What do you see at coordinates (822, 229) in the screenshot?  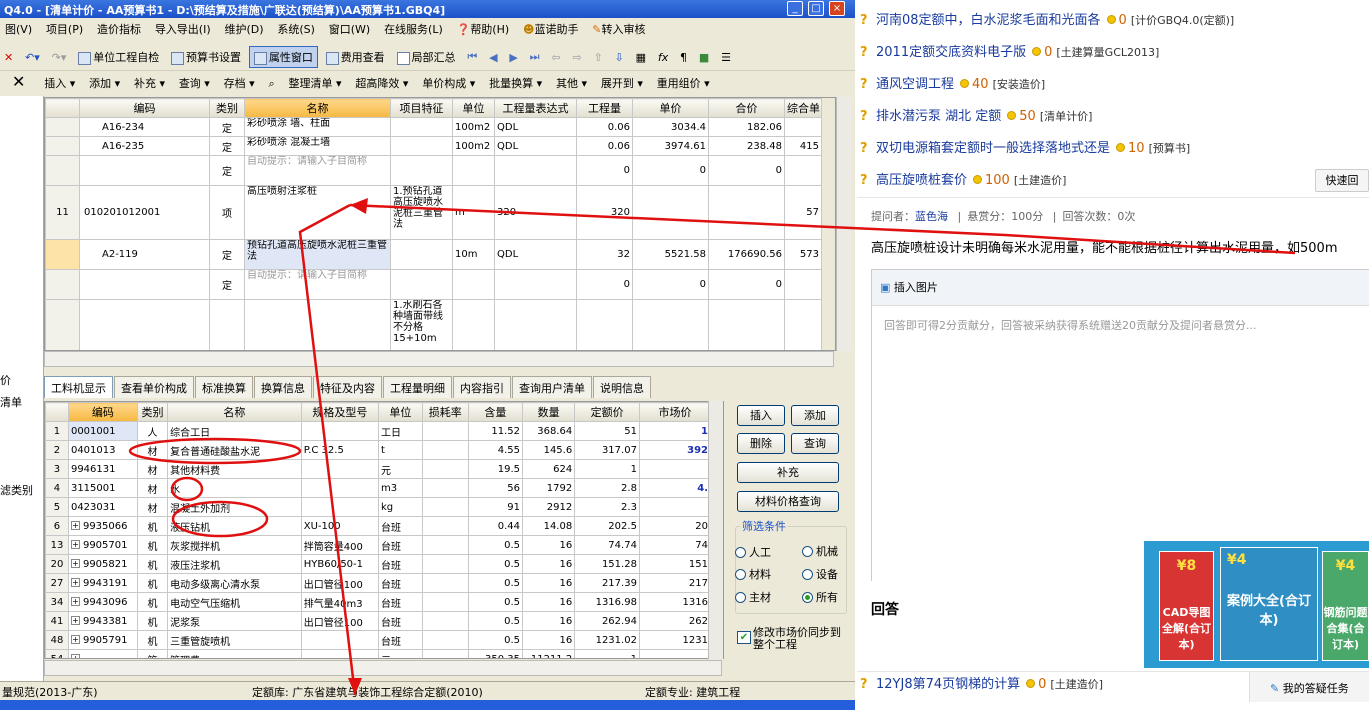 I see `annotation-arrow-to-item` at bounding box center [822, 229].